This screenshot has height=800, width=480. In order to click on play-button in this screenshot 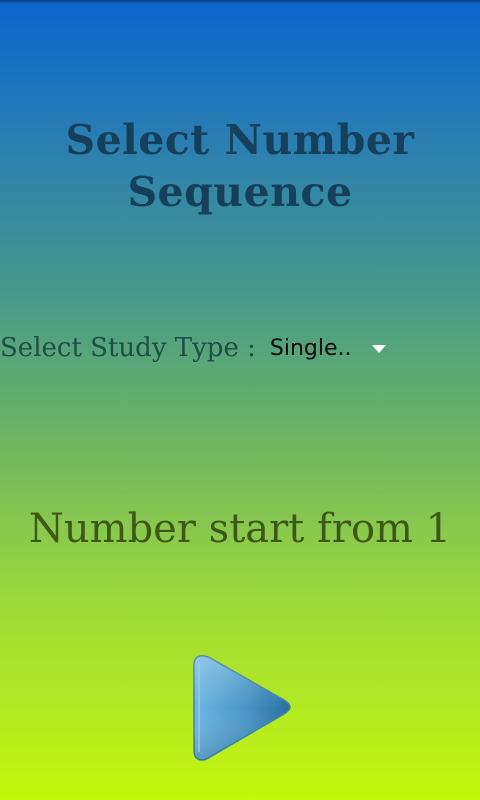, I will do `click(242, 708)`.